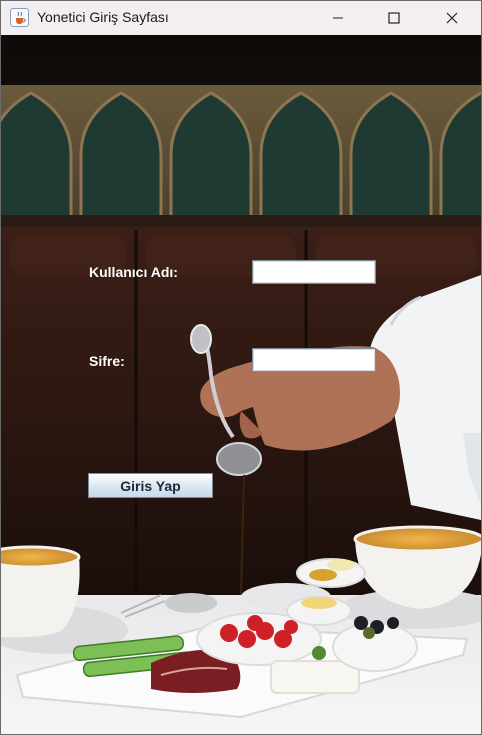  I want to click on window-title: Yonetici Giriş Sayfası, so click(103, 17).